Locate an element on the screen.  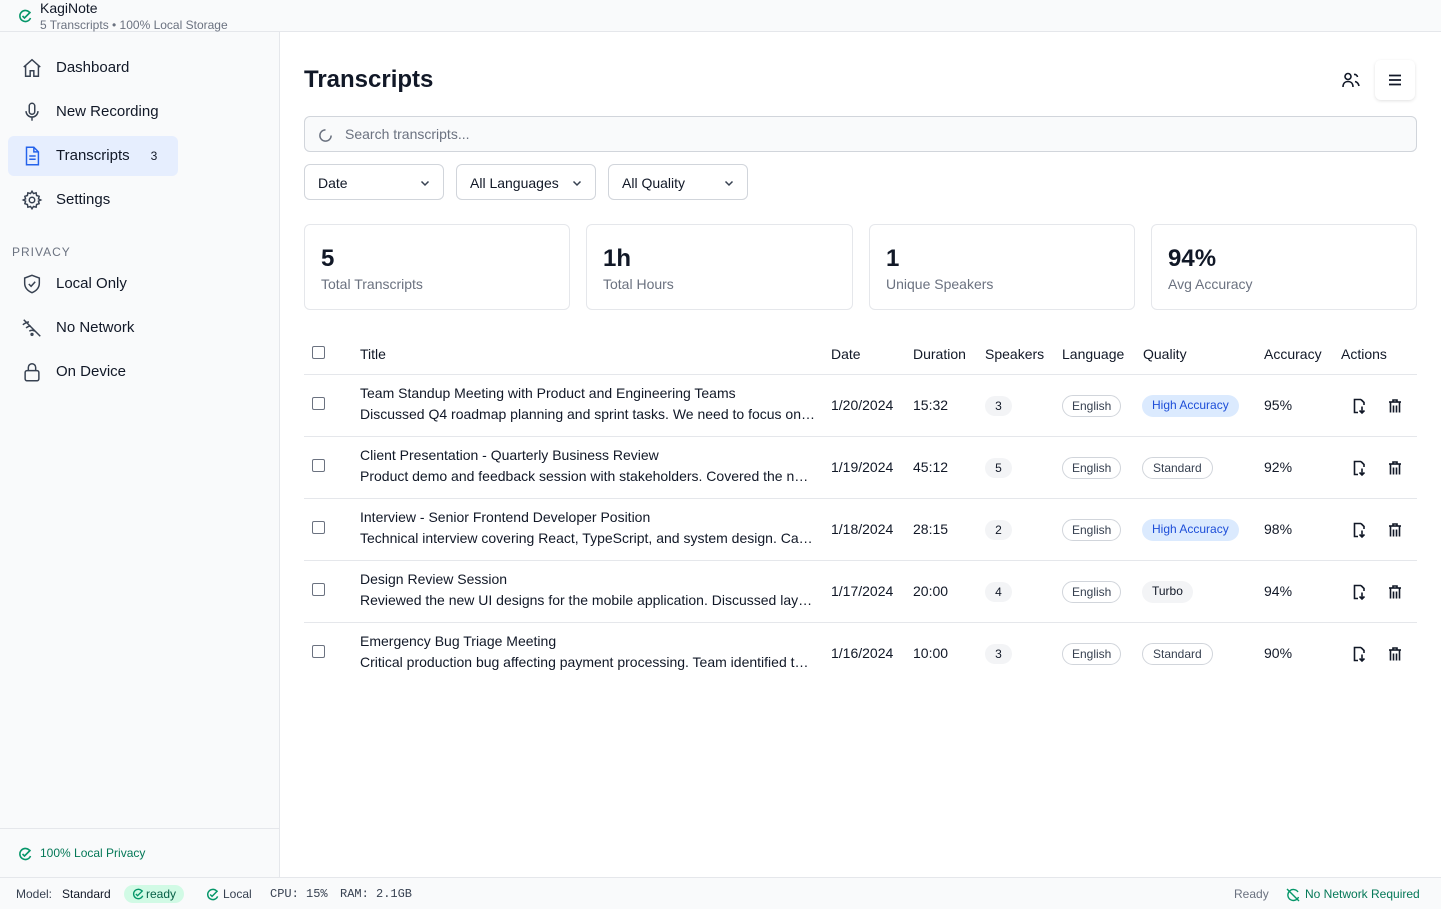
search-input is located at coordinates (875, 134).